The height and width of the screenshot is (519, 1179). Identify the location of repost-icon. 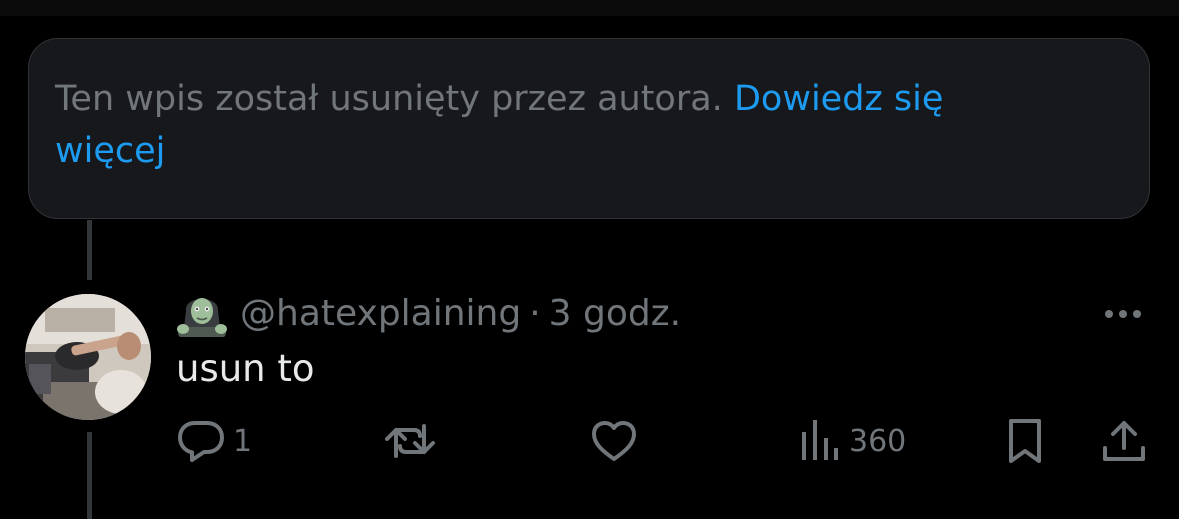
(410, 441).